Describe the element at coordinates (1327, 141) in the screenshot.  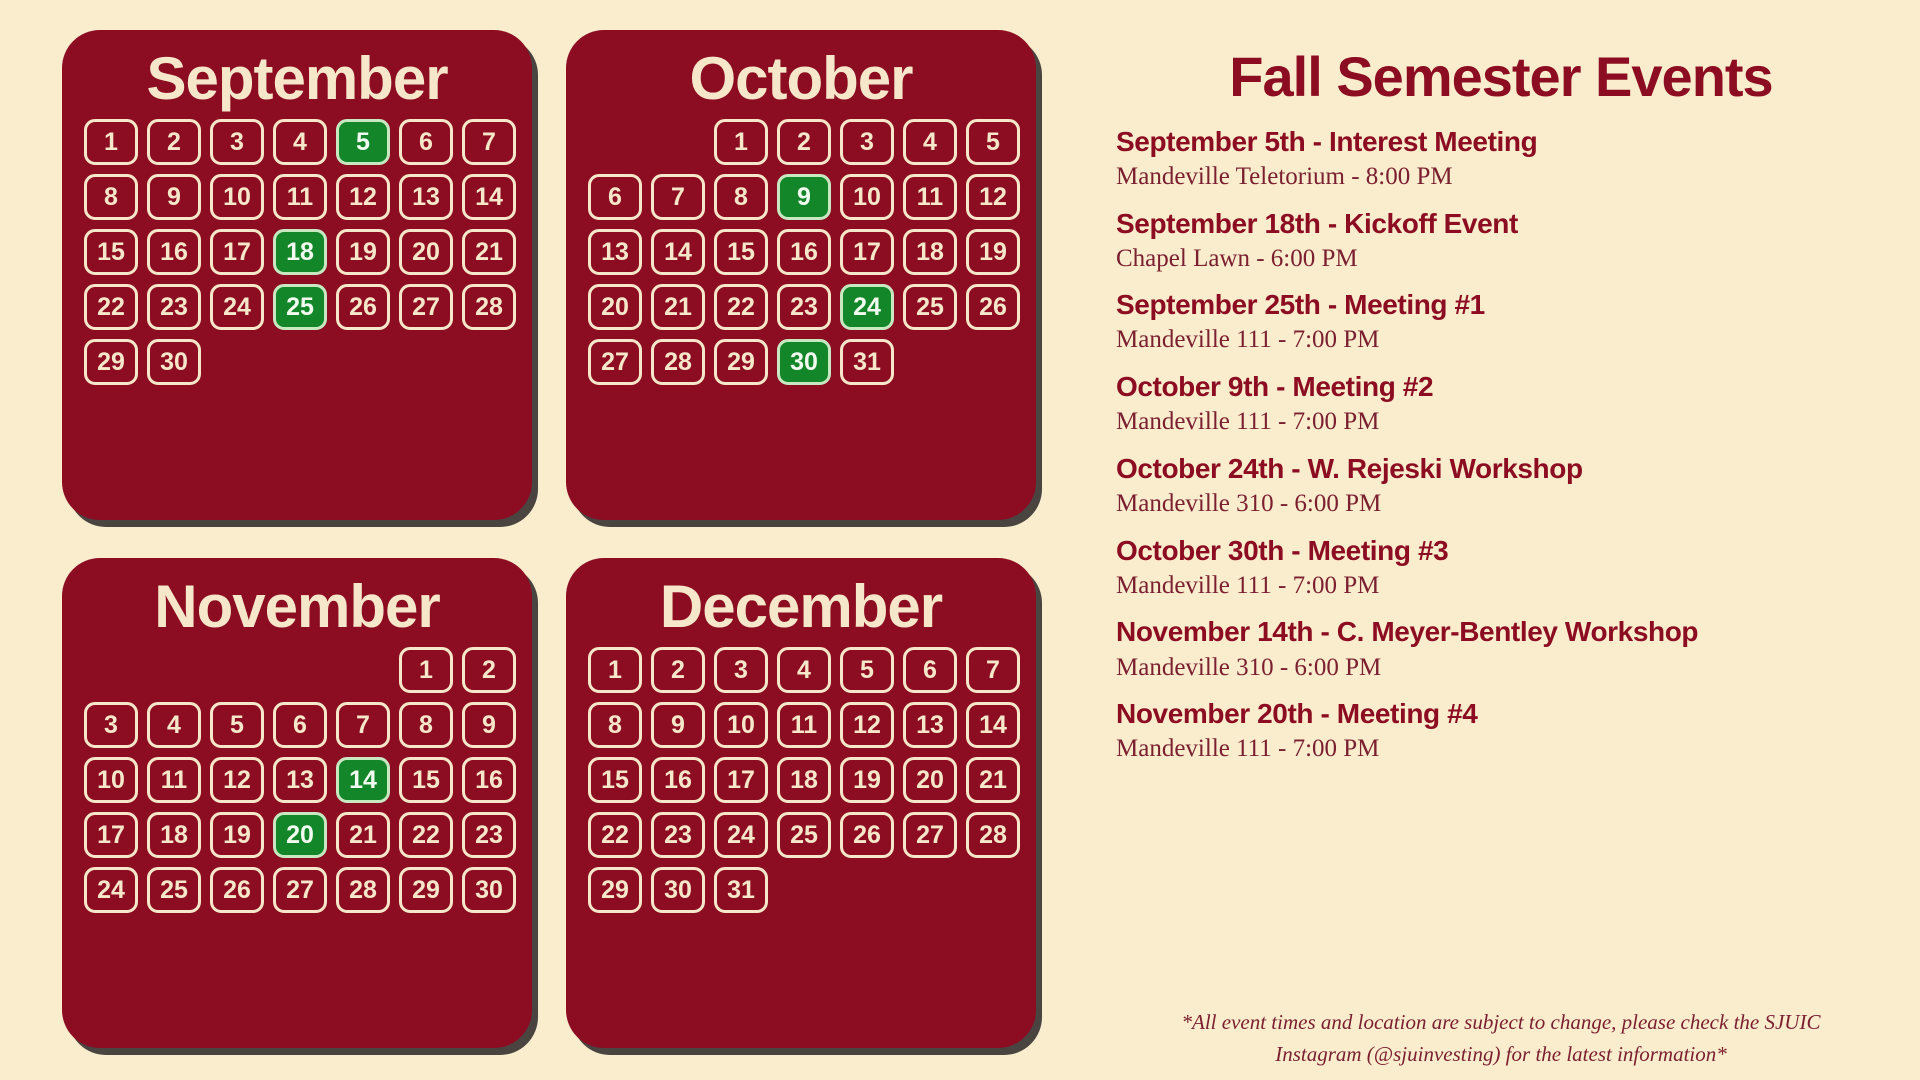
I see `event-title: September 5th - Interest Meeting` at that location.